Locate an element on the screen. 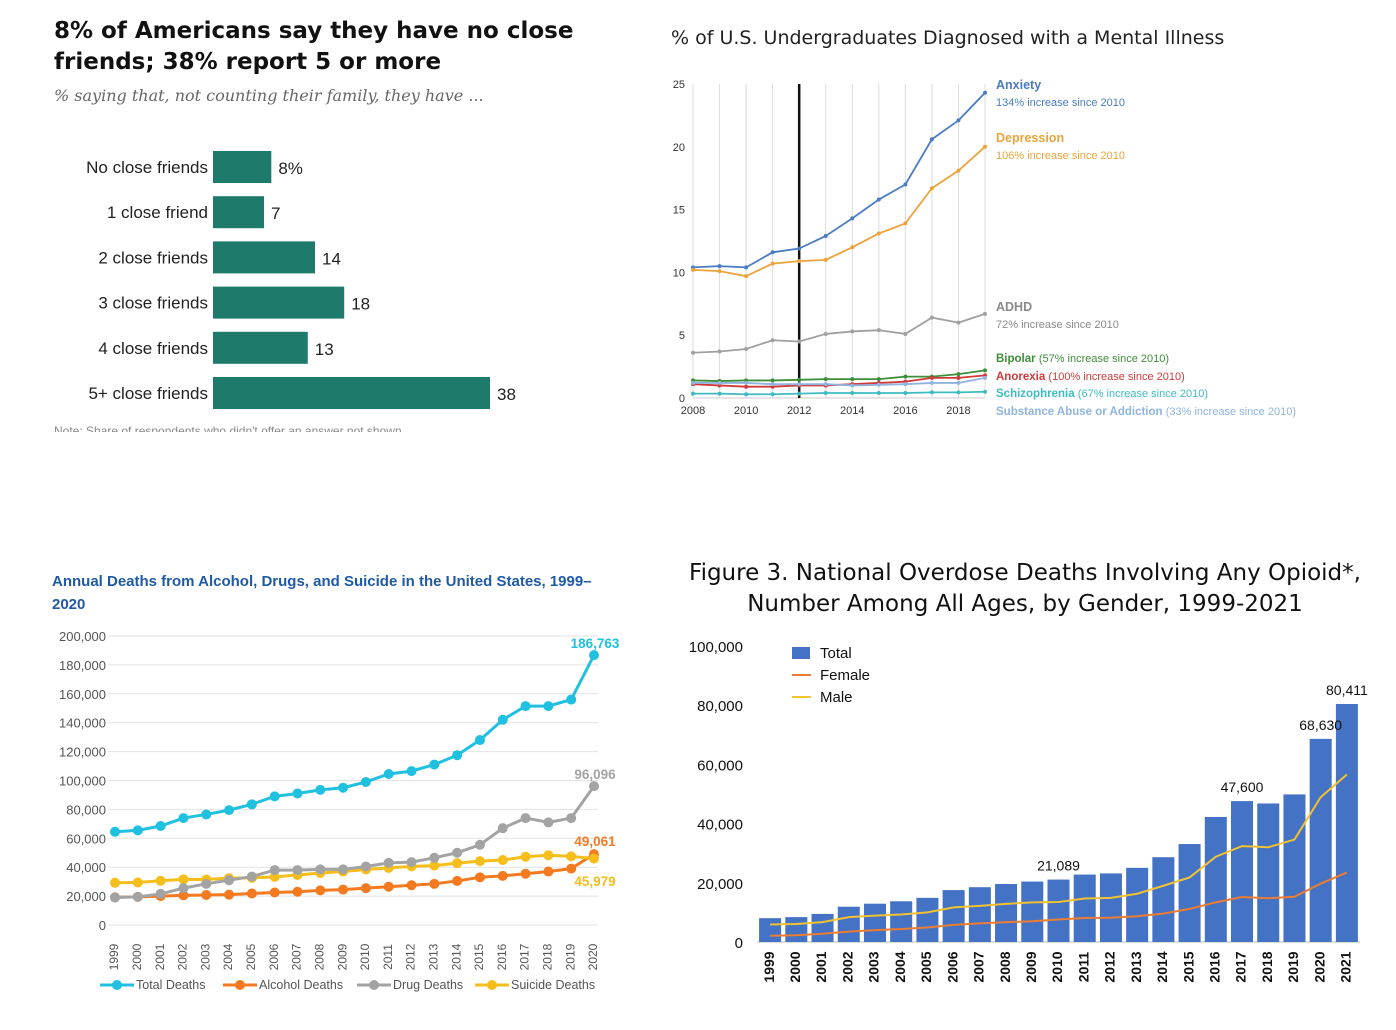  data-label-2010: 21,089 is located at coordinates (1058, 866).